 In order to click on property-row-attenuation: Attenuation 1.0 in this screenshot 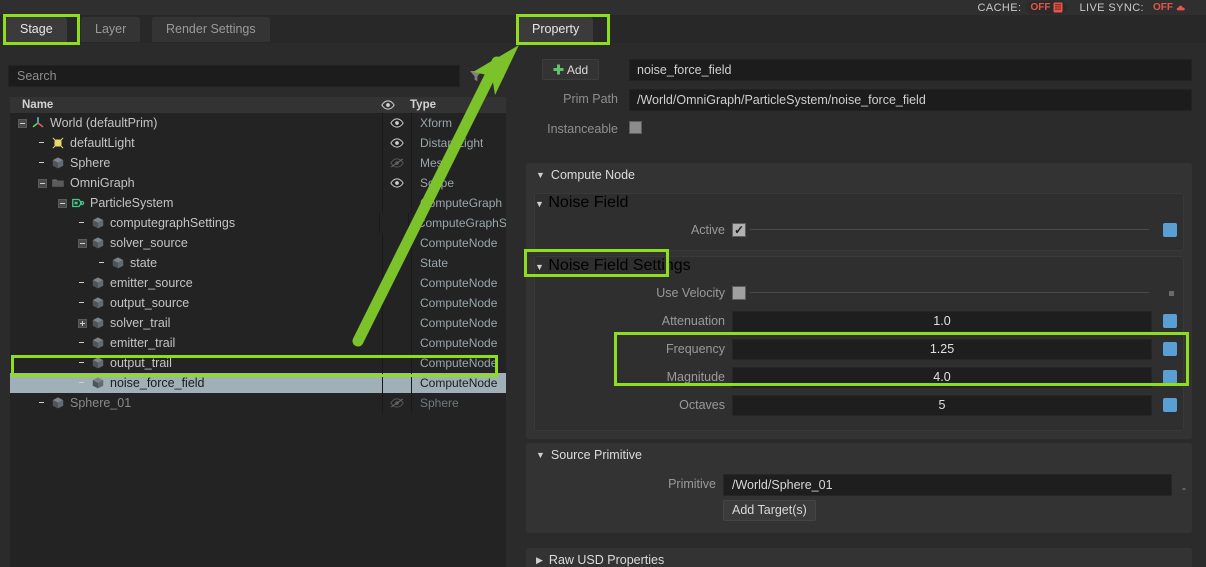, I will do `click(860, 321)`.